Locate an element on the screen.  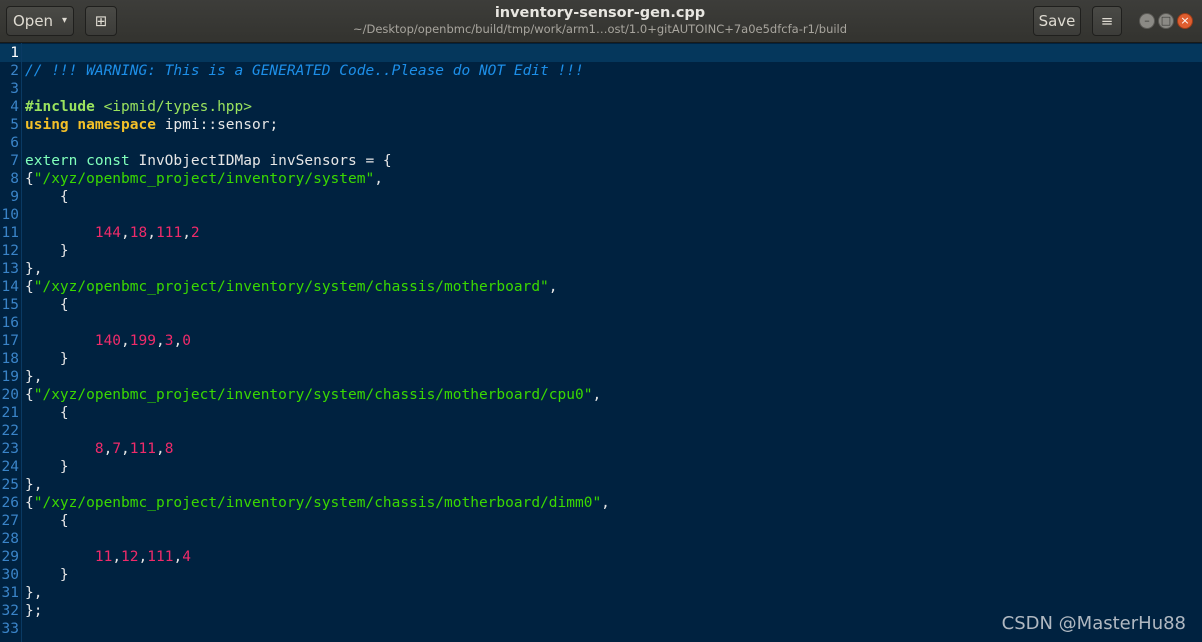
code-token: 7 is located at coordinates (117, 449).